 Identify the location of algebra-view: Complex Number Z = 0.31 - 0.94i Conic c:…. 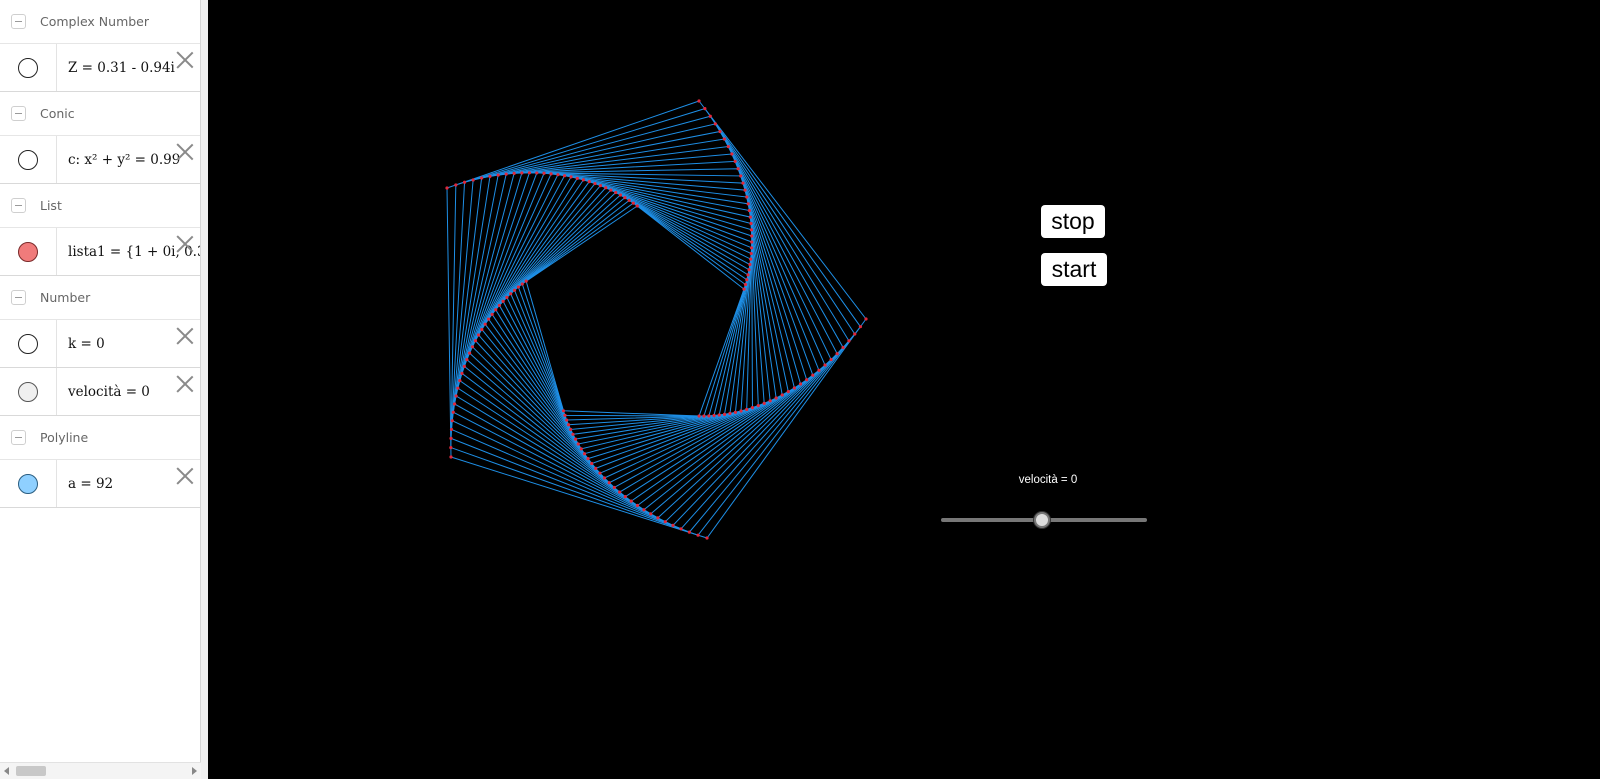
(100, 389).